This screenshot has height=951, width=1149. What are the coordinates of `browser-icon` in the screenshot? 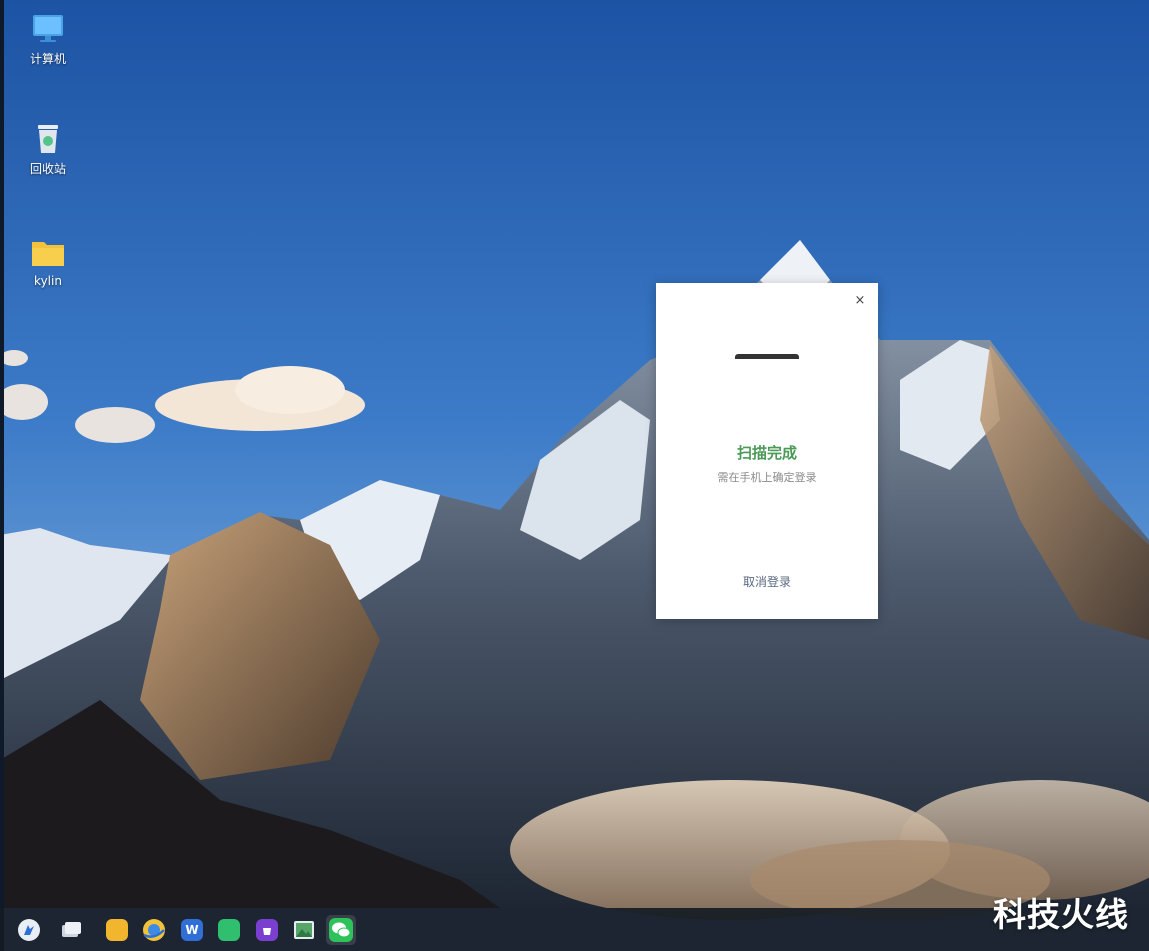 It's located at (154, 930).